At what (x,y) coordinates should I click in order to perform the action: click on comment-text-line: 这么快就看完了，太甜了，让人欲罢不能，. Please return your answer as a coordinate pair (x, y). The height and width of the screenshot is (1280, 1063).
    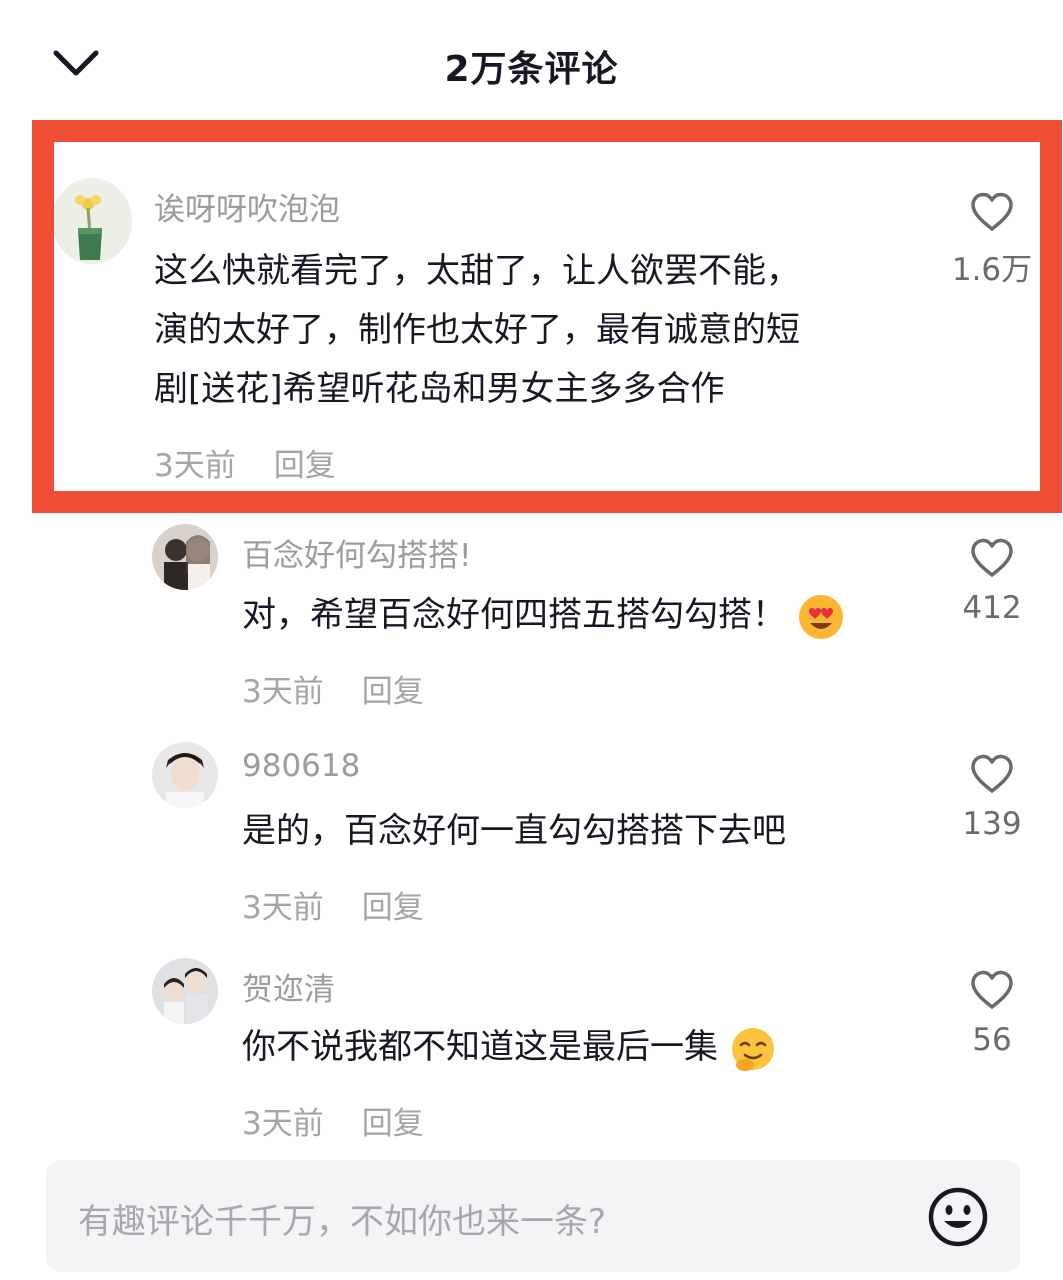
    Looking at the image, I should click on (477, 271).